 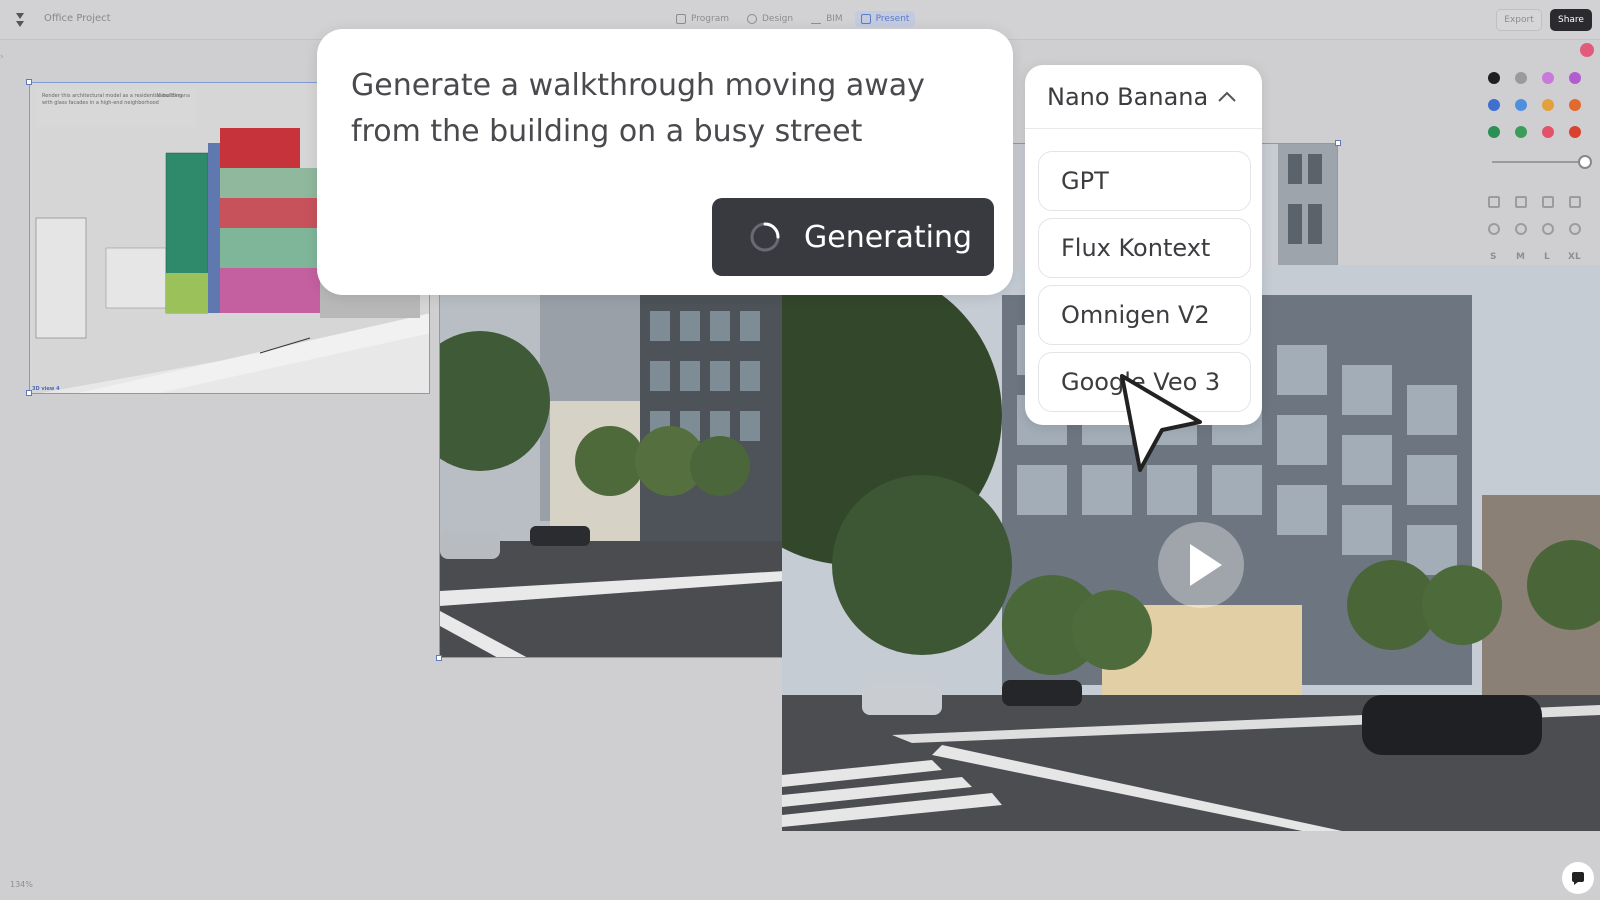 What do you see at coordinates (1539, 168) in the screenshot?
I see `style-tool-panel: S M L XL` at bounding box center [1539, 168].